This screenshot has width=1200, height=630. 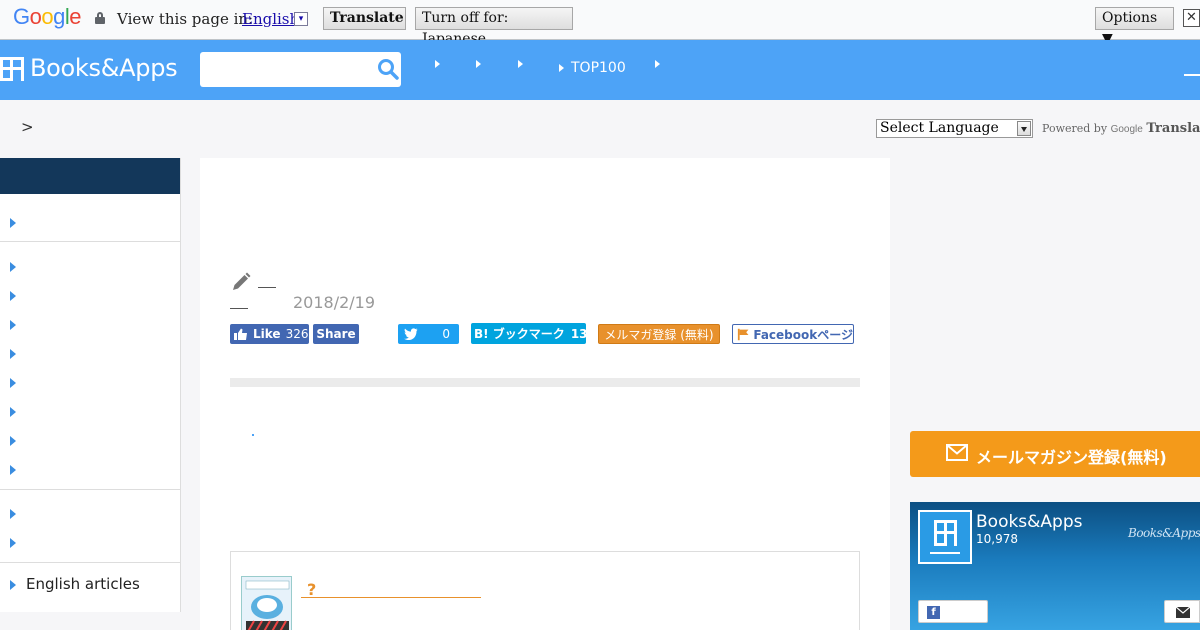 I want to click on site-header: Books&Apps TOP100, so click(x=600, y=70).